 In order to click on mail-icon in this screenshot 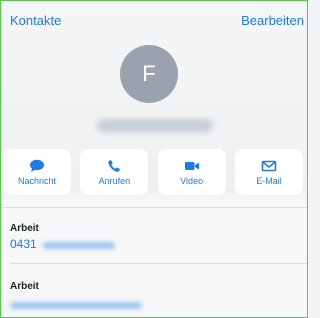, I will do `click(269, 165)`.